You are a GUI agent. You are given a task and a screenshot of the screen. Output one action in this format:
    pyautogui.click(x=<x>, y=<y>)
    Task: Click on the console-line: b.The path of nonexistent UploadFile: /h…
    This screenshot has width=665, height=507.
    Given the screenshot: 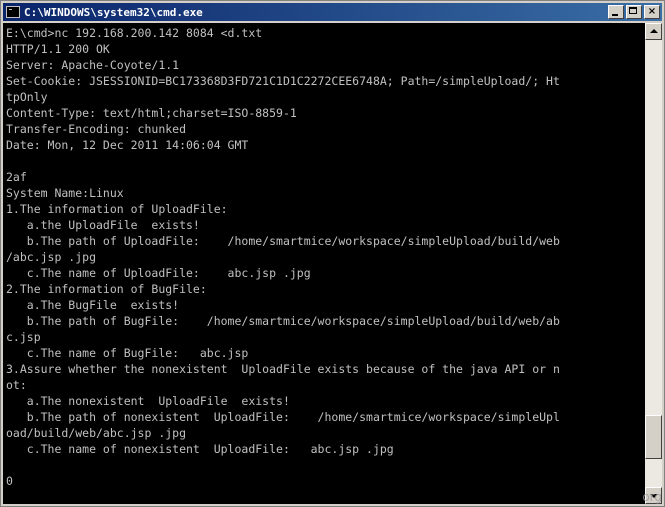 What is the action you would take?
    pyautogui.click(x=283, y=417)
    